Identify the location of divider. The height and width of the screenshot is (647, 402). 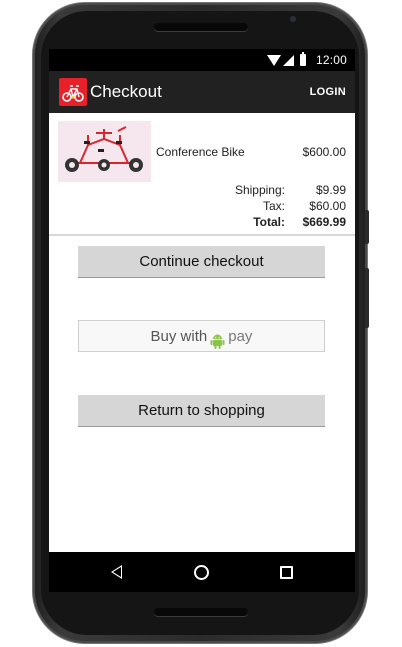
(202, 235).